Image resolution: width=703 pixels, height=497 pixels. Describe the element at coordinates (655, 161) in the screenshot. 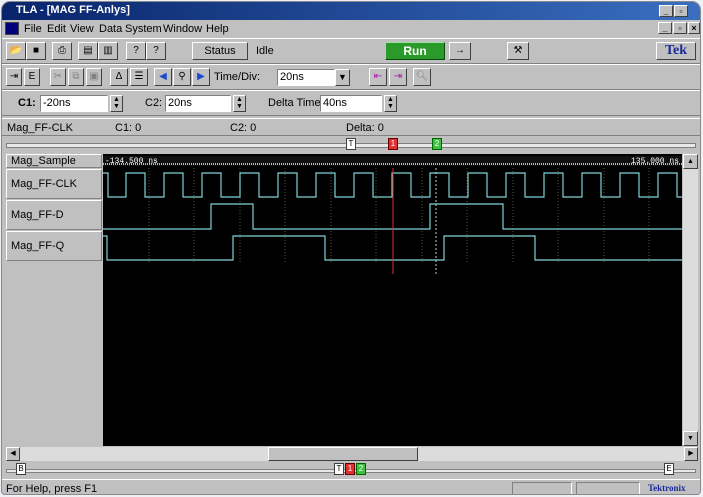

I see `end-time-label: 135.000 ns` at that location.